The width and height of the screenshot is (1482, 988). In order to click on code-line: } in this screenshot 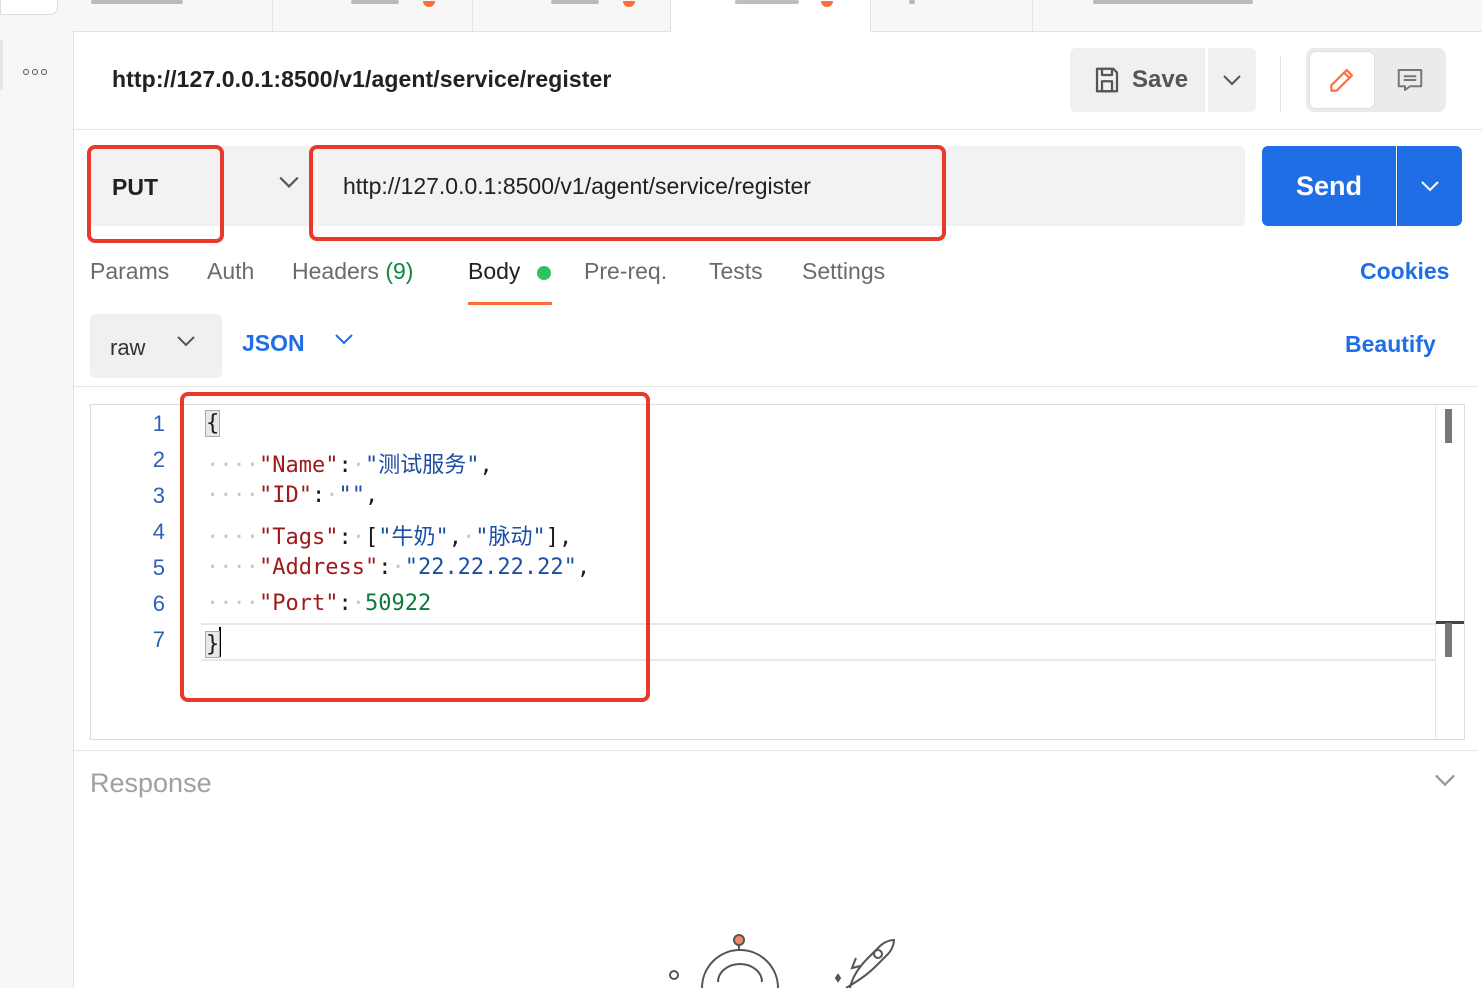, I will do `click(213, 642)`.